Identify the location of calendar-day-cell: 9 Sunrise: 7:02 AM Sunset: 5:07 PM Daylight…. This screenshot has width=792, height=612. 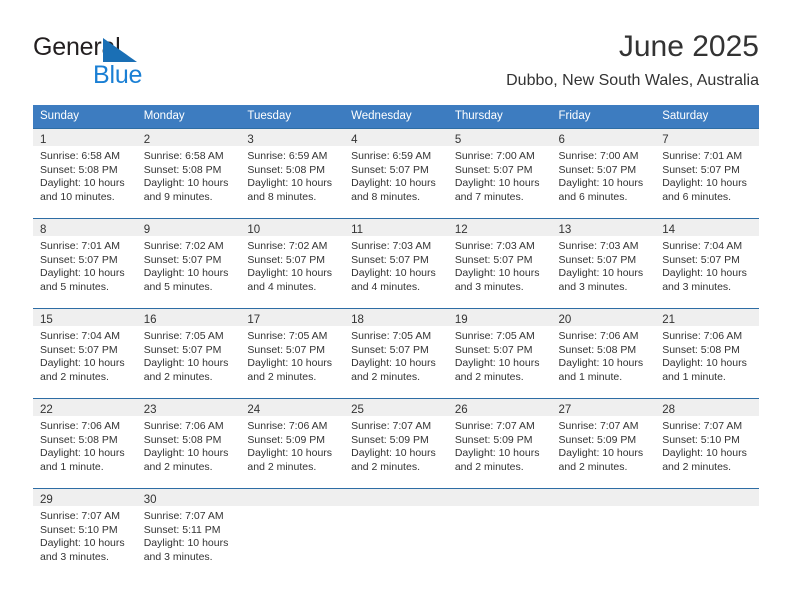
(188, 263).